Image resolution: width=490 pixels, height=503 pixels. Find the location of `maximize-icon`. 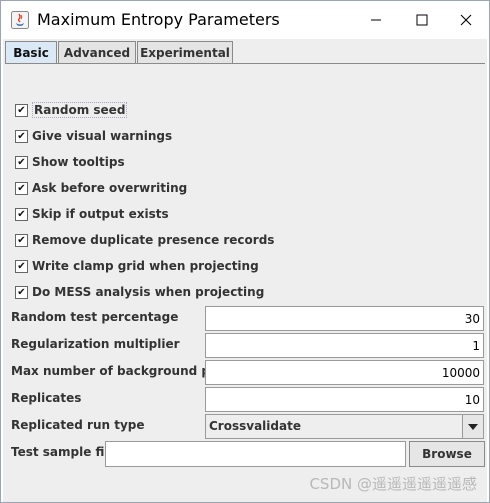

maximize-icon is located at coordinates (422, 20).